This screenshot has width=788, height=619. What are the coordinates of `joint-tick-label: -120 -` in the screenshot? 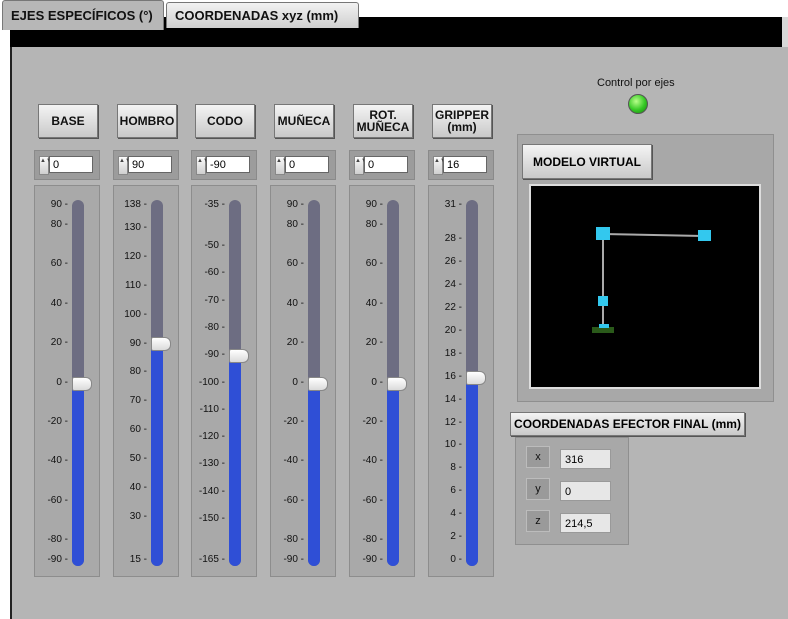 It's located at (211, 437).